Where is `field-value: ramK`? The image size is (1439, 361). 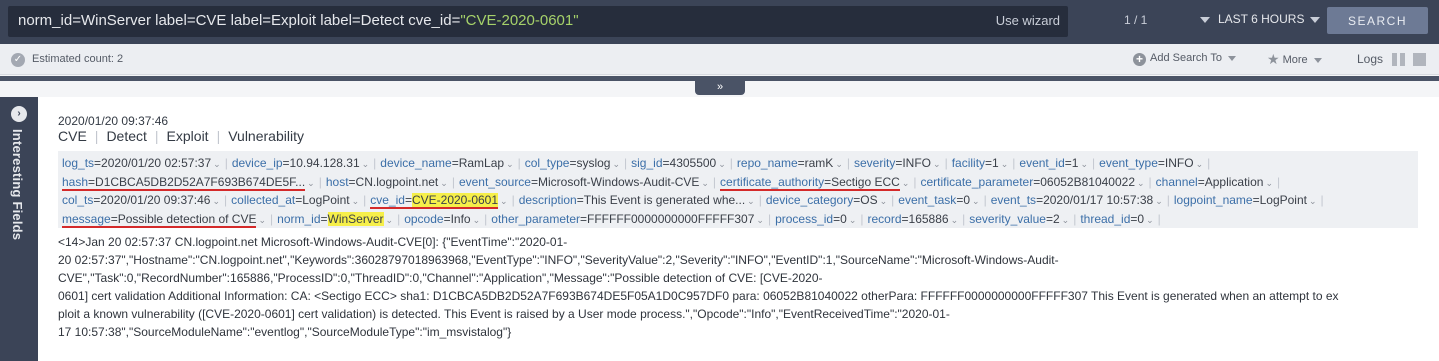
field-value: ramK is located at coordinates (819, 163).